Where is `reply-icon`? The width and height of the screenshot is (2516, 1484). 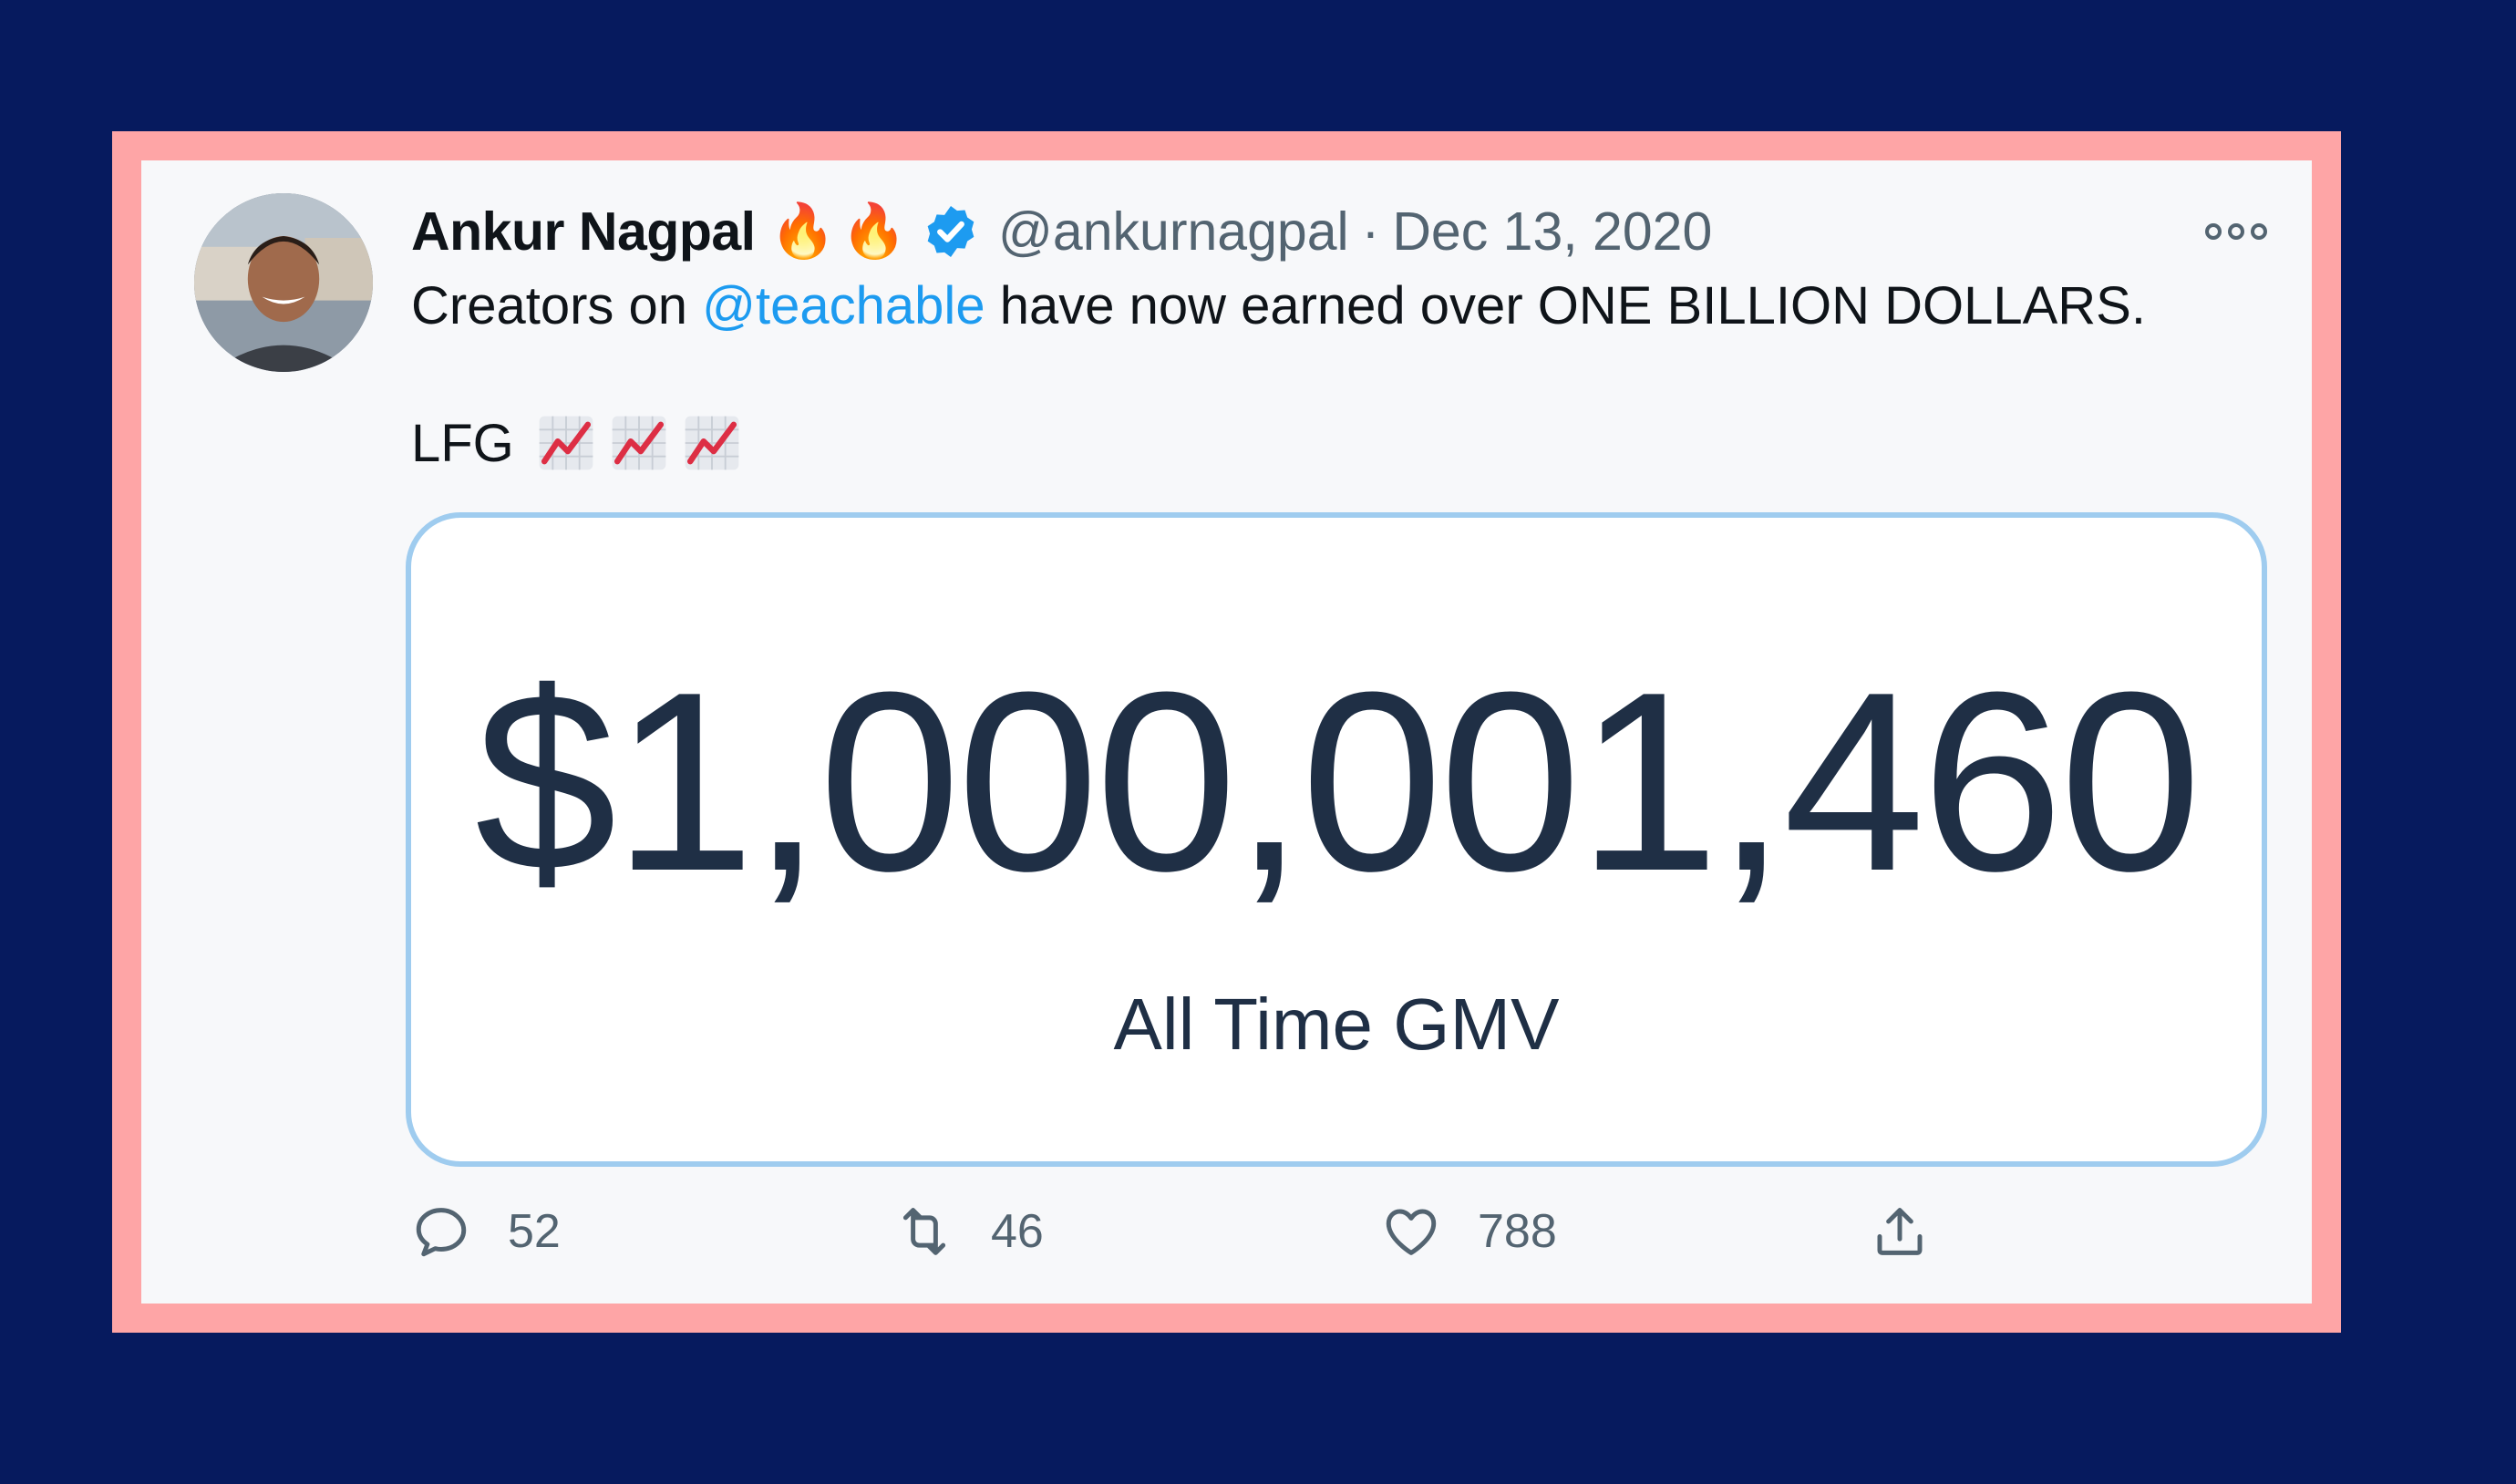 reply-icon is located at coordinates (442, 1232).